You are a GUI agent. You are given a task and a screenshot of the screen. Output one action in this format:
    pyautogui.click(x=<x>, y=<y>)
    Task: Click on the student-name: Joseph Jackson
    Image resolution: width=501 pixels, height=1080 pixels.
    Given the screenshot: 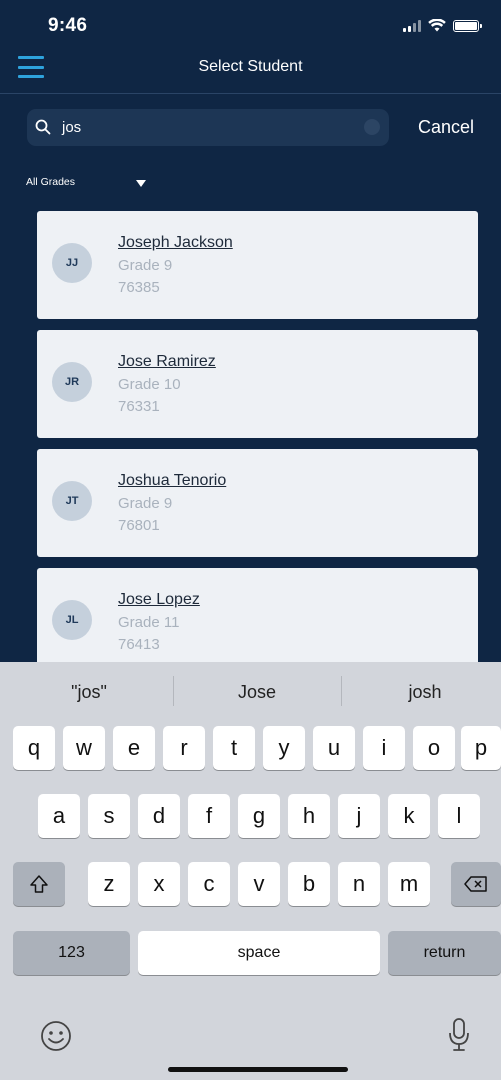 What is the action you would take?
    pyautogui.click(x=175, y=243)
    